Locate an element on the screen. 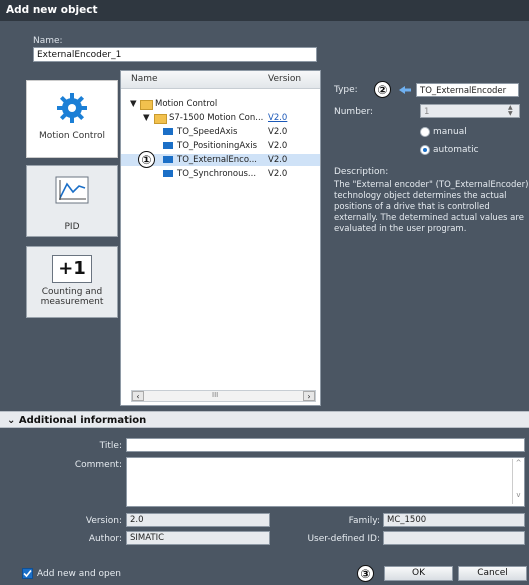 The width and height of the screenshot is (529, 585). tree-row: TO_PositioningAxis V2.0 is located at coordinates (220, 146).